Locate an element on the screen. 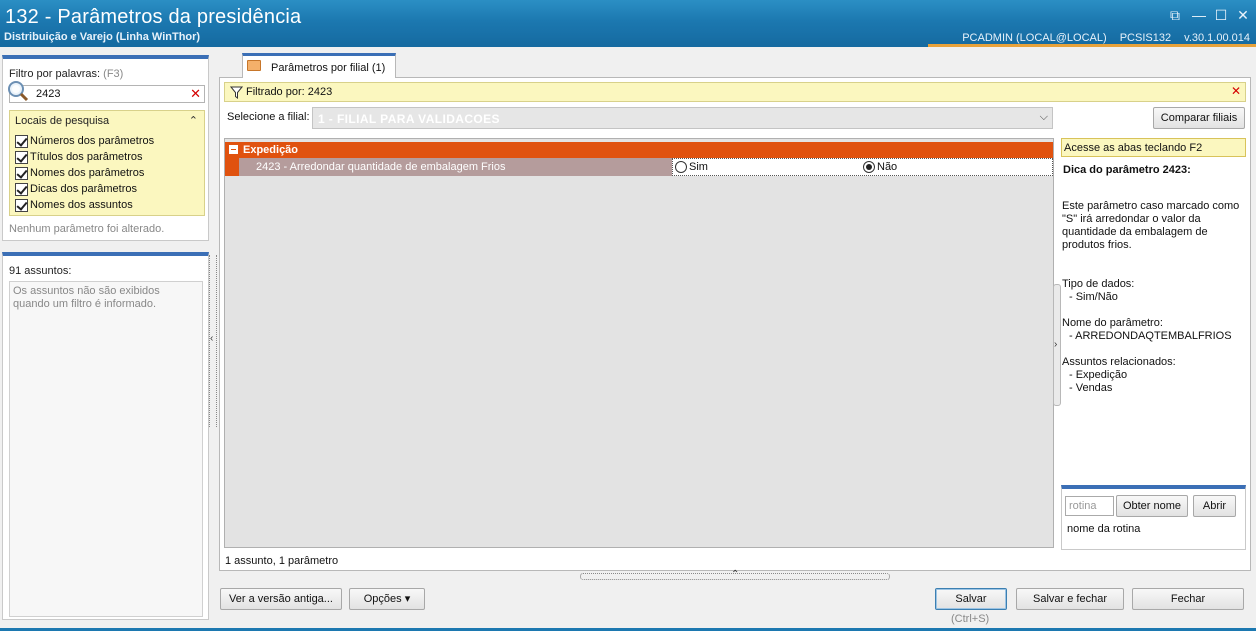  param-name-label: Nome do parâmetro: is located at coordinates (1112, 323).